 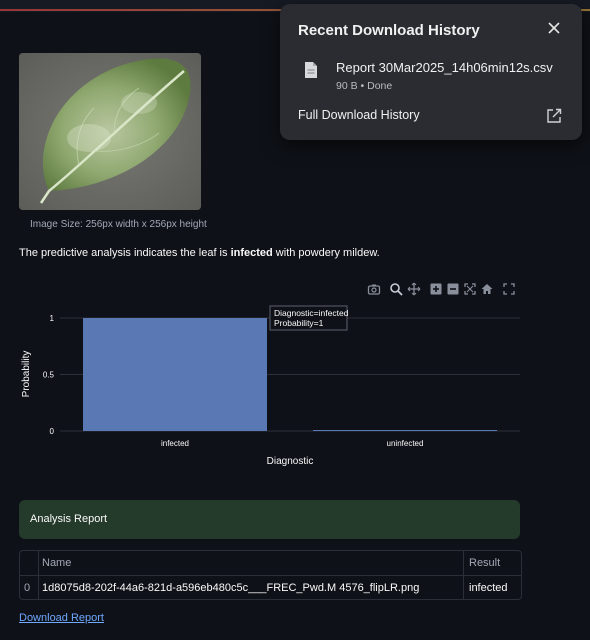 I want to click on download-file-meta: 90 B • Done, so click(x=364, y=86).